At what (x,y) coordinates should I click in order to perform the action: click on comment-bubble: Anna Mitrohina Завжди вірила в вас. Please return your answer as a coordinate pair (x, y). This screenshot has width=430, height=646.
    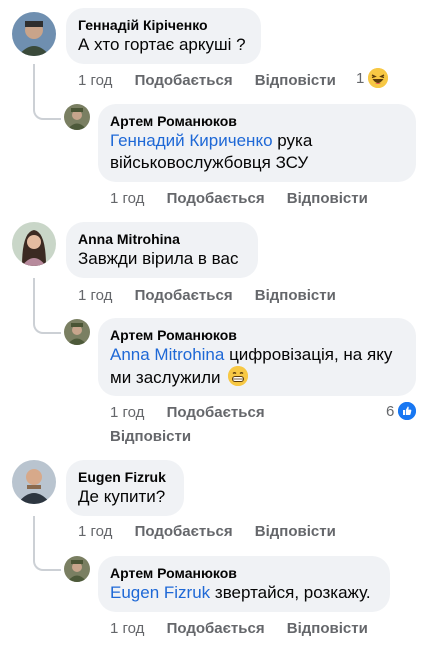
    Looking at the image, I should click on (162, 250).